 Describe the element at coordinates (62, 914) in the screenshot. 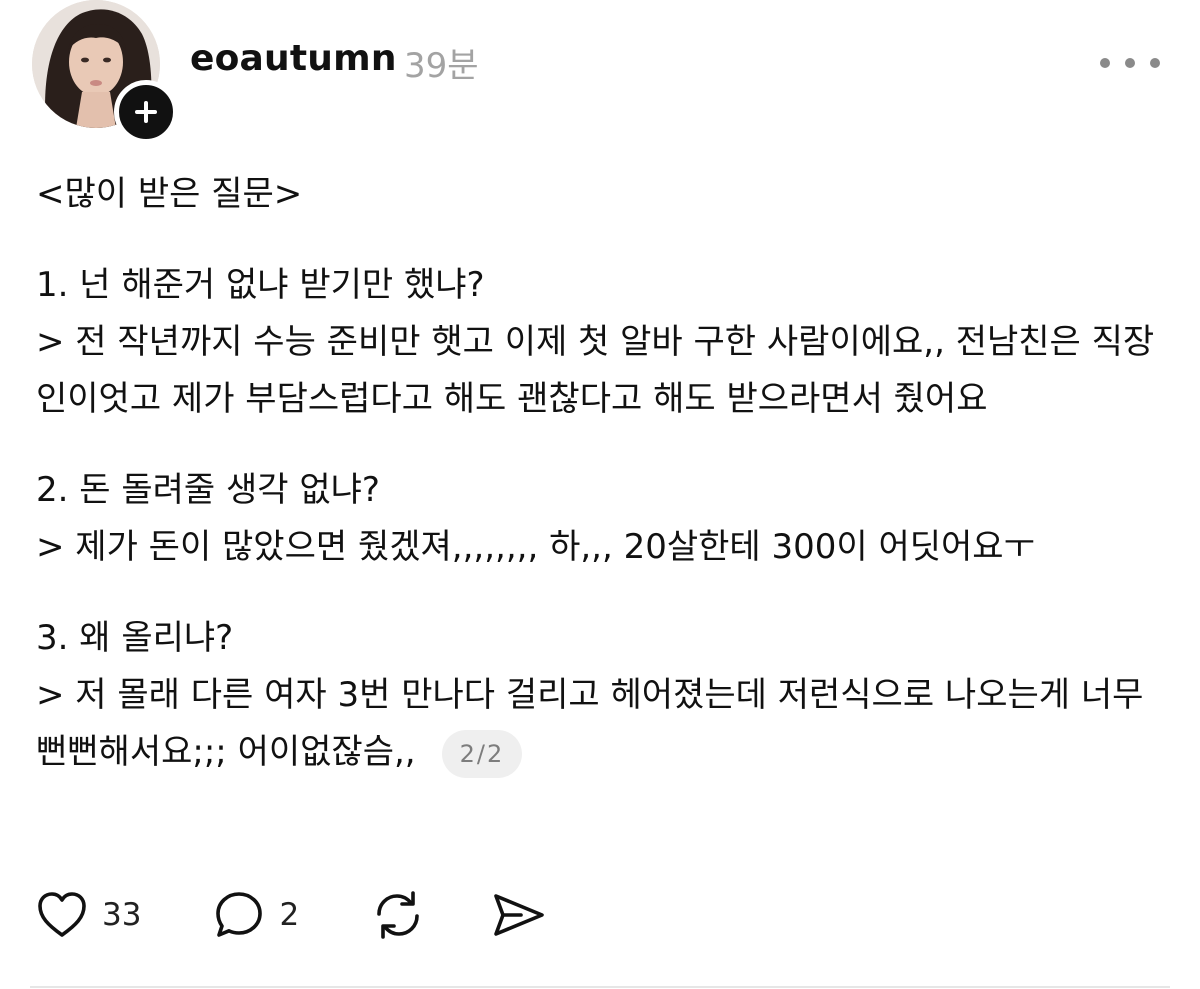

I see `heart-icon` at that location.